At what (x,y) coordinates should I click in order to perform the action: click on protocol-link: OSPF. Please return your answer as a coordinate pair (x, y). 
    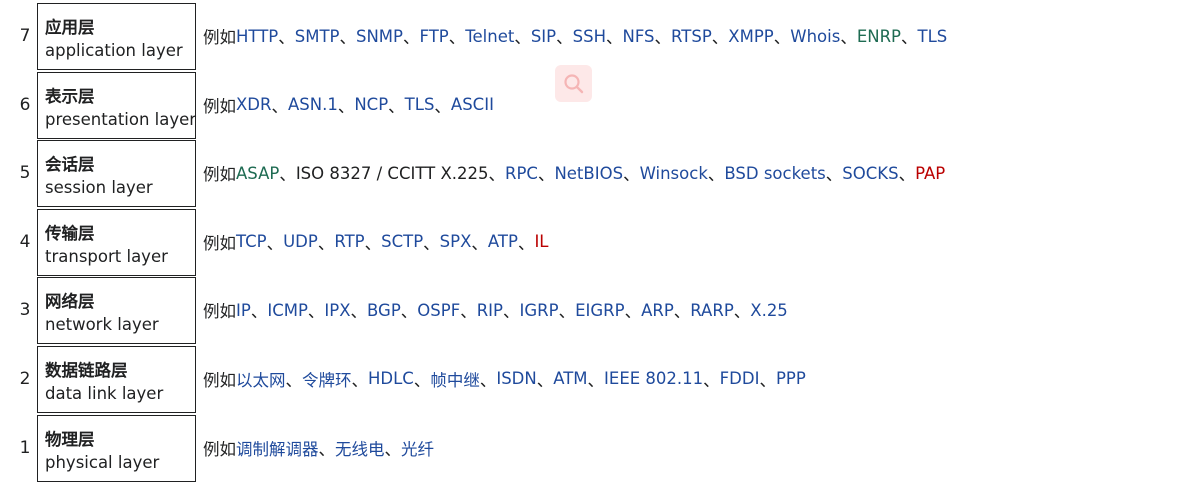
    Looking at the image, I should click on (438, 310).